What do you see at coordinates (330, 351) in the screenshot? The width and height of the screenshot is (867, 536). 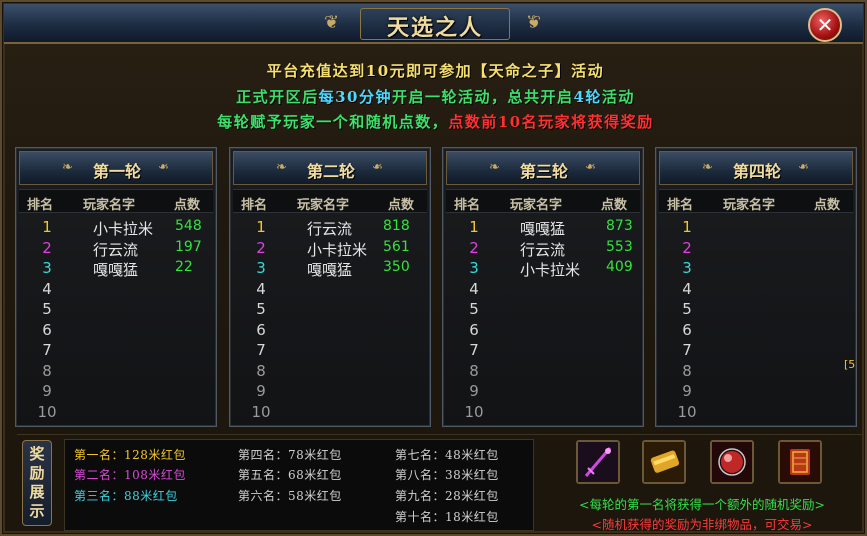 I see `ranking-row: 7` at bounding box center [330, 351].